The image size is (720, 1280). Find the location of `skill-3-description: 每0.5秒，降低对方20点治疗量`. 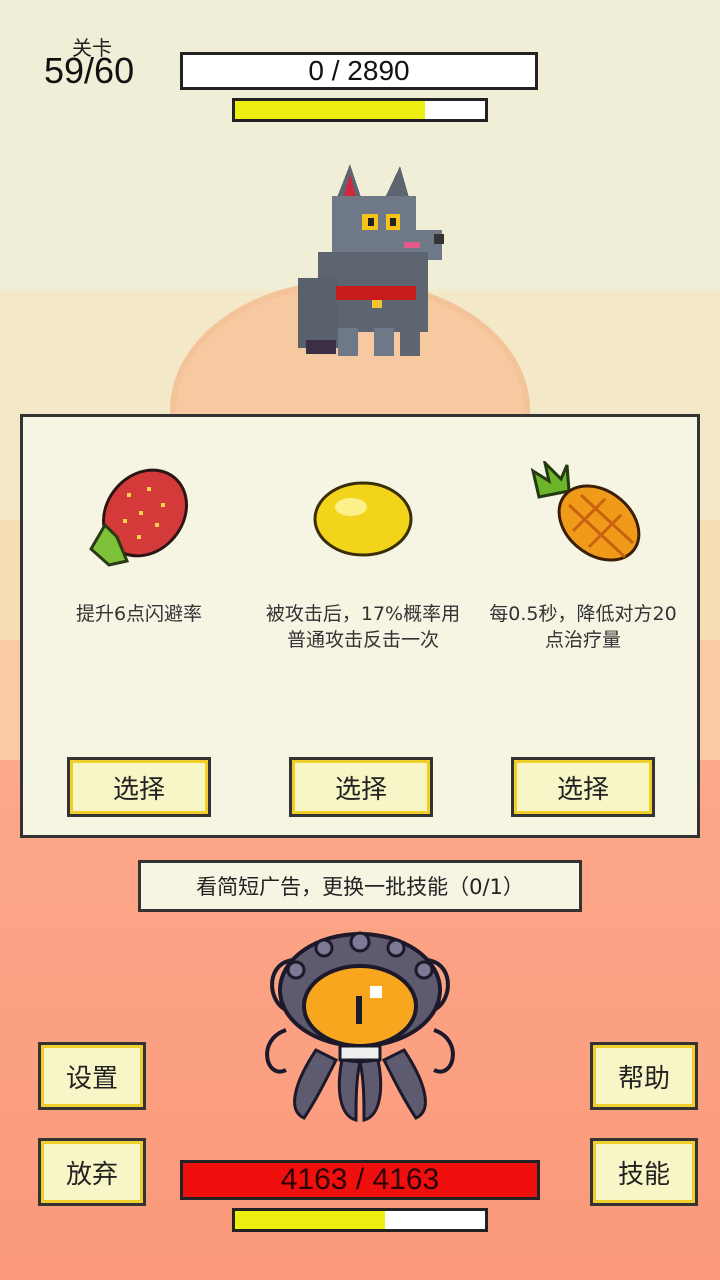

skill-3-description: 每0.5秒，降低对方20点治疗量 is located at coordinates (583, 627).